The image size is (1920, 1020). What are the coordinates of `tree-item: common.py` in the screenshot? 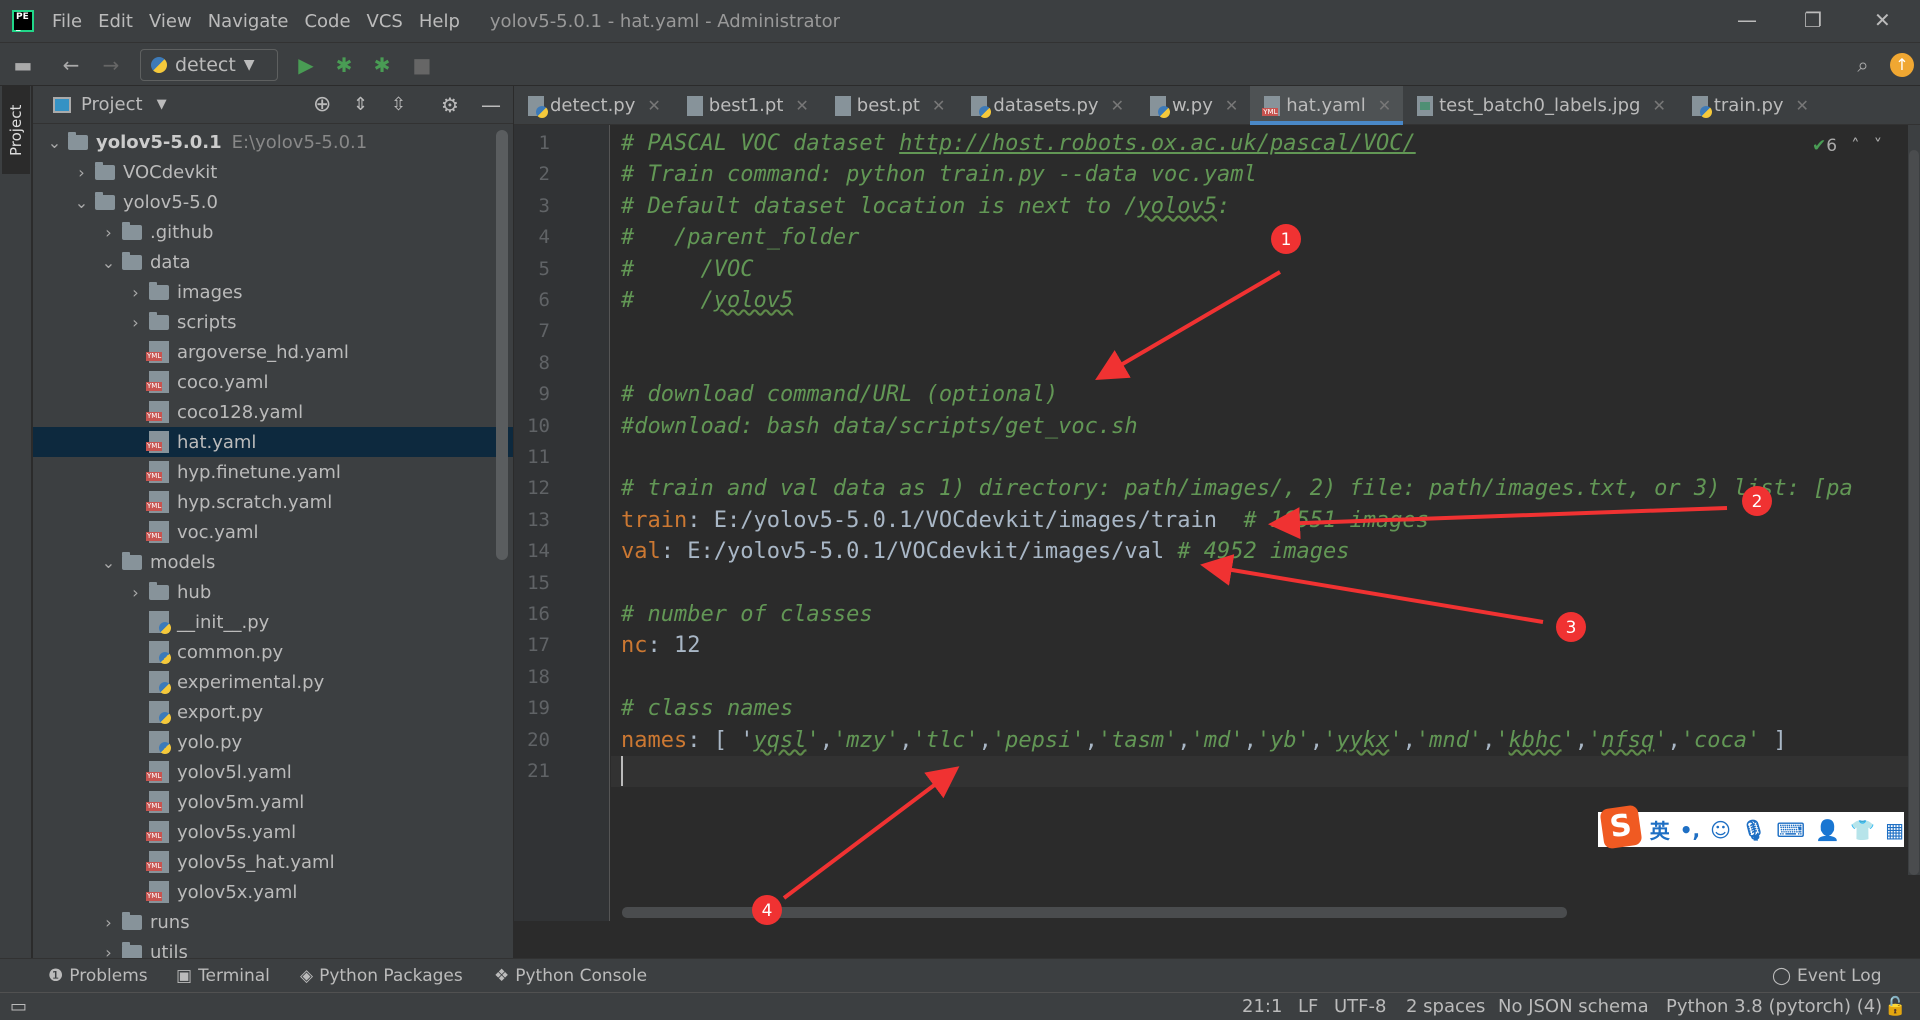 It's located at (273, 652).